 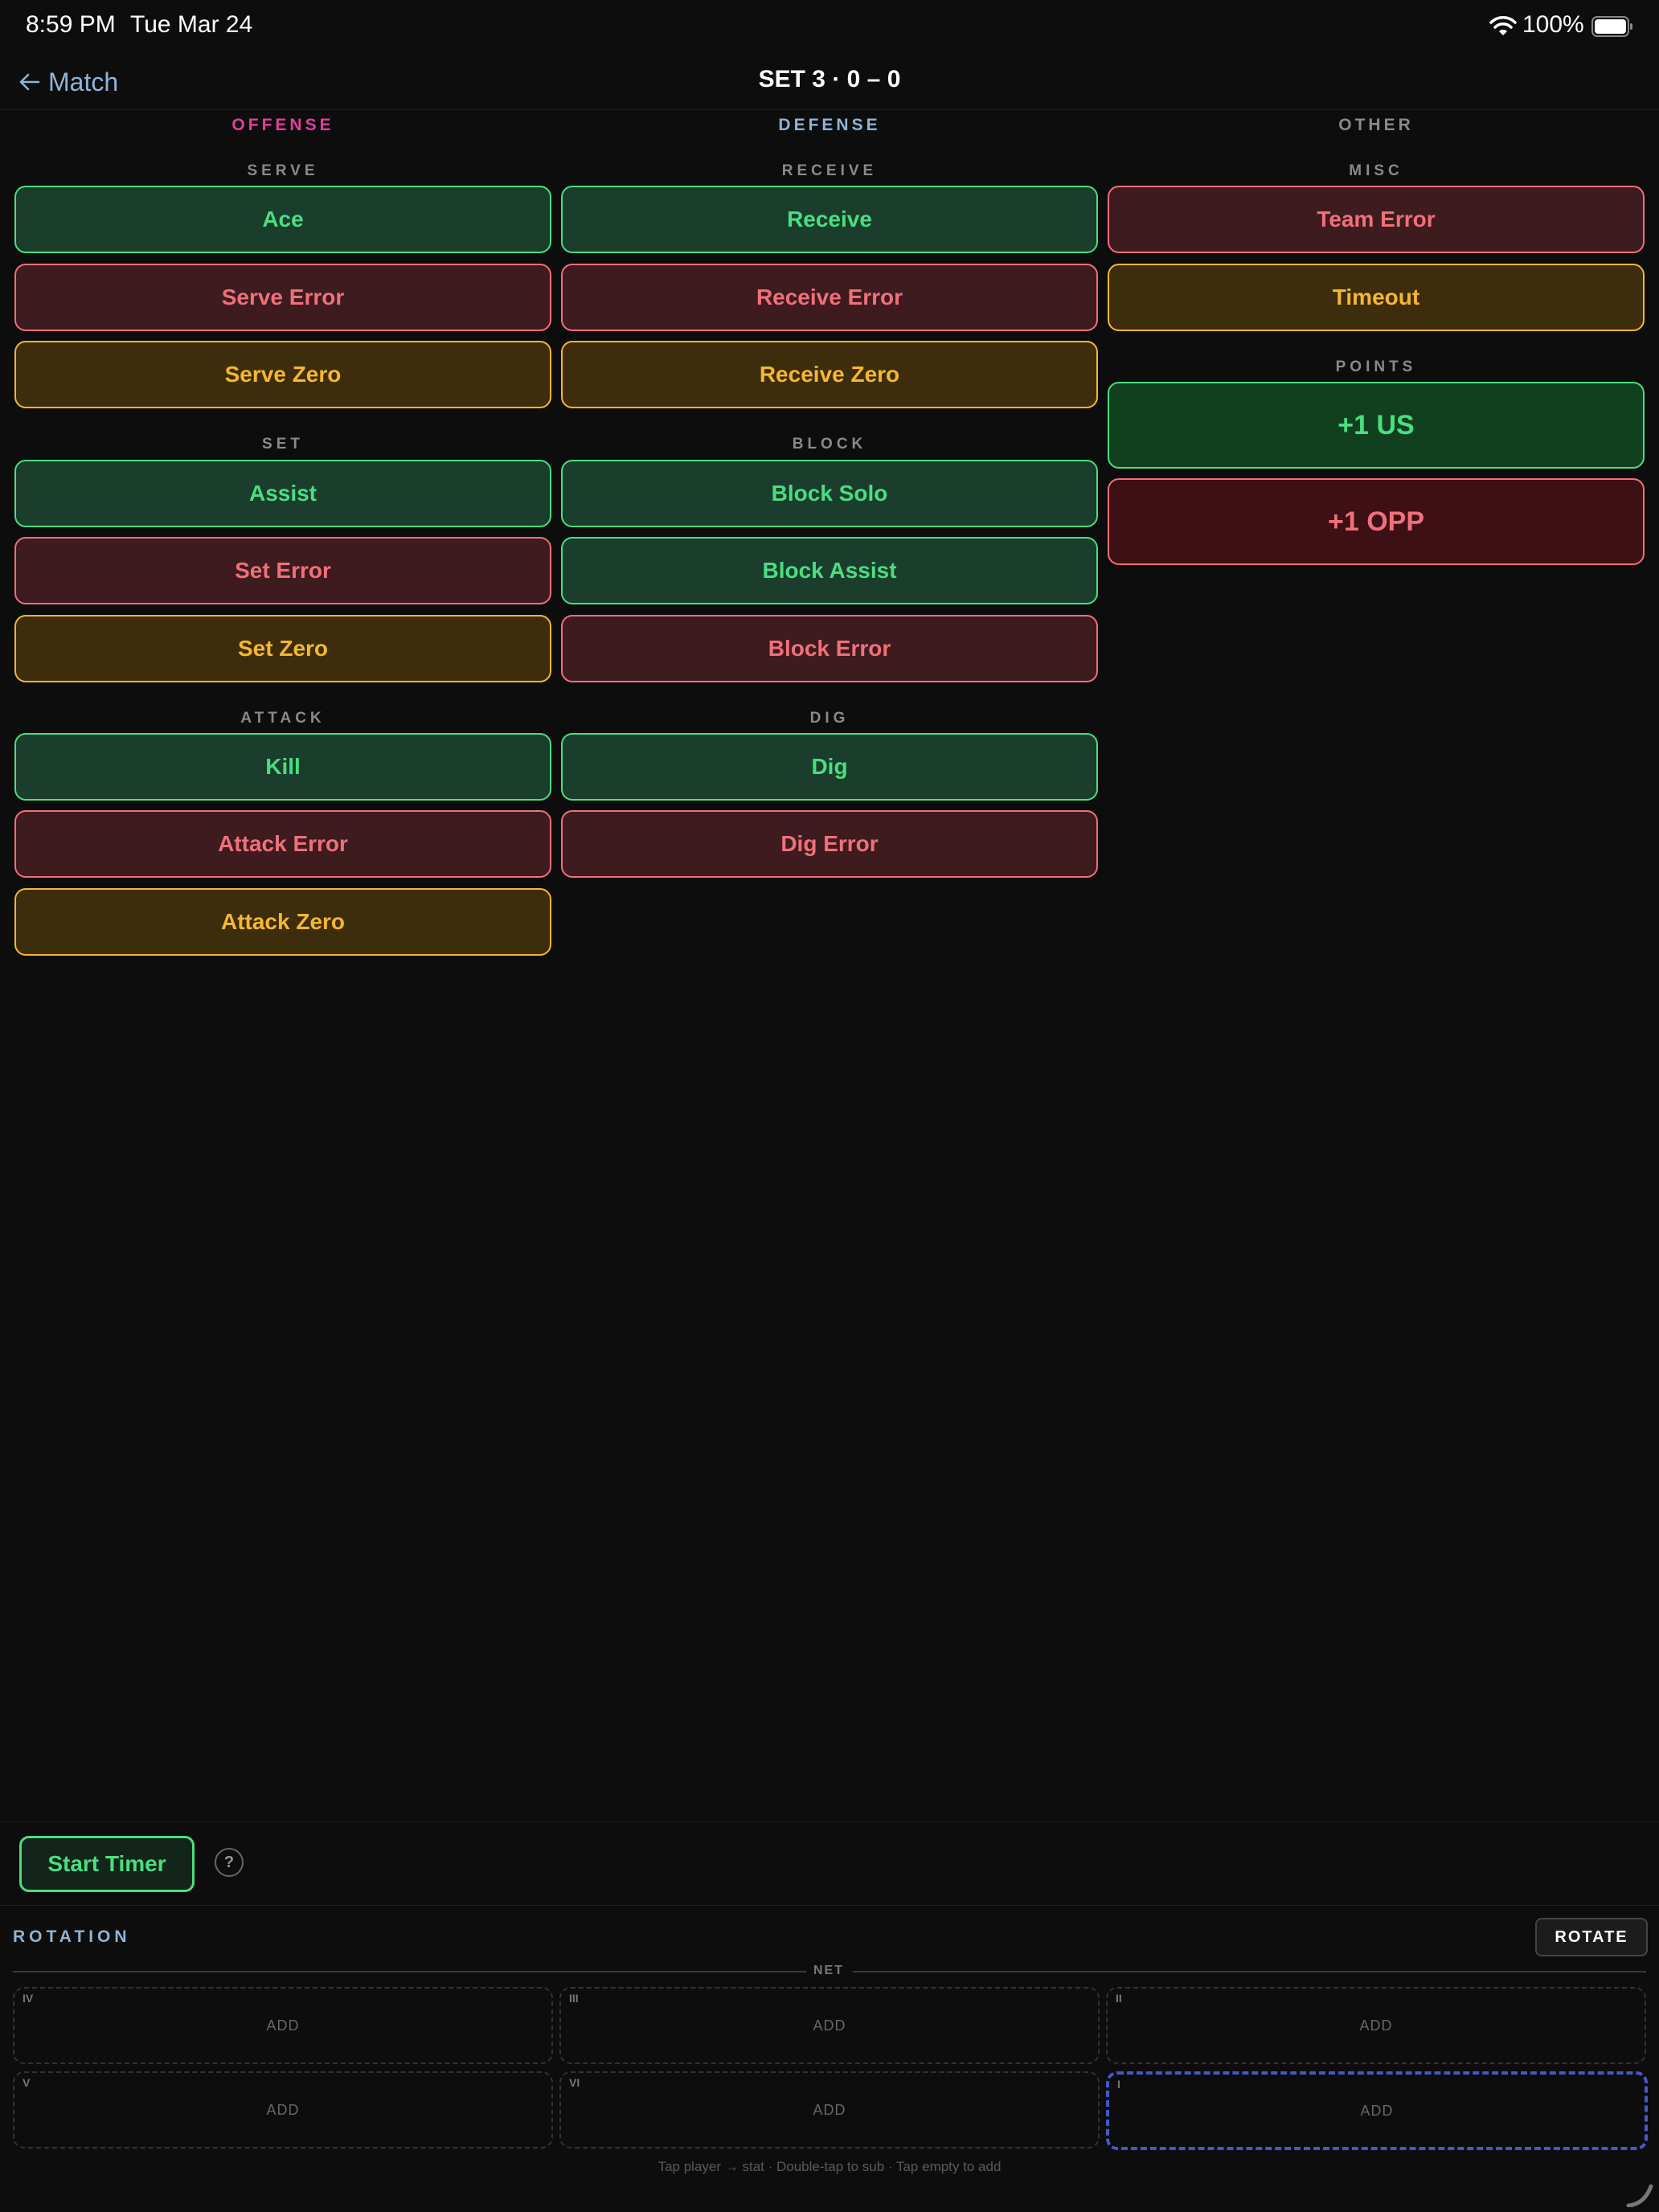 What do you see at coordinates (829, 570) in the screenshot?
I see `block-assist-button: Block Assist` at bounding box center [829, 570].